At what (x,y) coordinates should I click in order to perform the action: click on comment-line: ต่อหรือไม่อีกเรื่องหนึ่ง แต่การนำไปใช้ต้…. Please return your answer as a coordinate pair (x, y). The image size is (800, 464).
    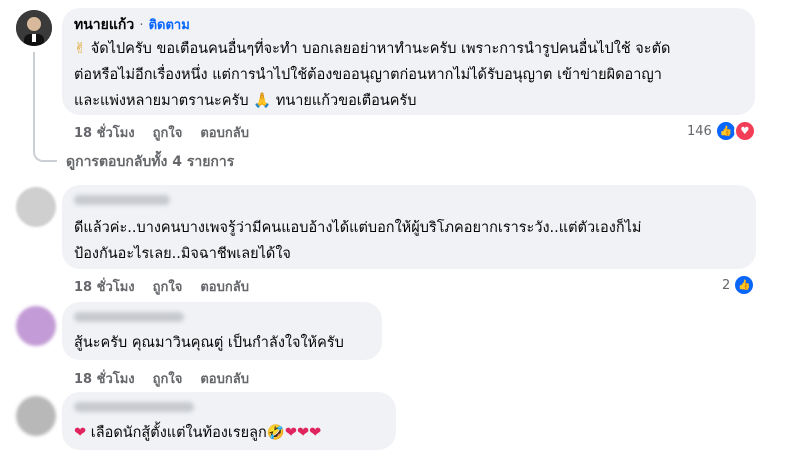
    Looking at the image, I should click on (368, 75).